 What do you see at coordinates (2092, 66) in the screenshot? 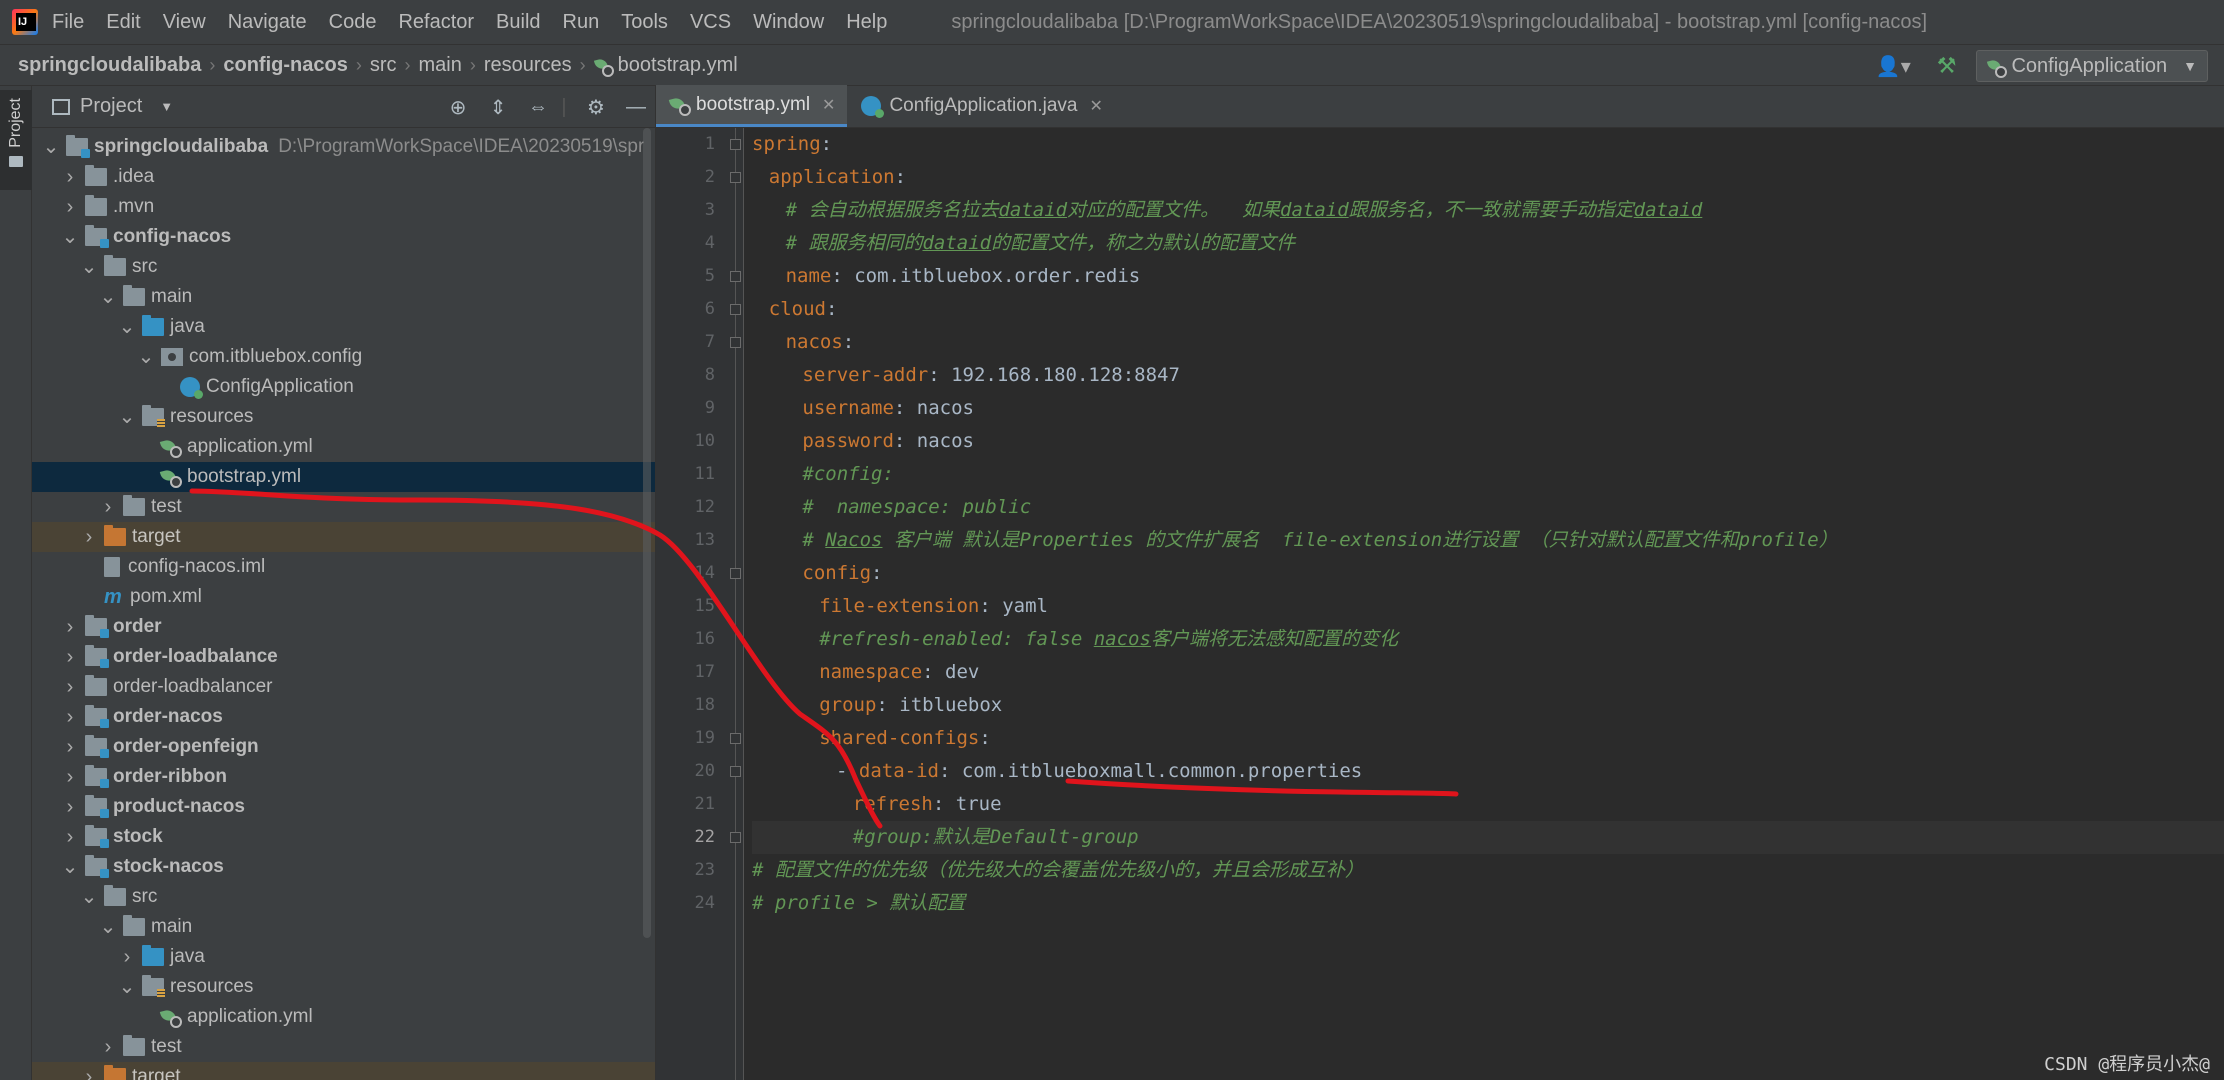
I see `run-configuration-select: ConfigApplication ▼` at bounding box center [2092, 66].